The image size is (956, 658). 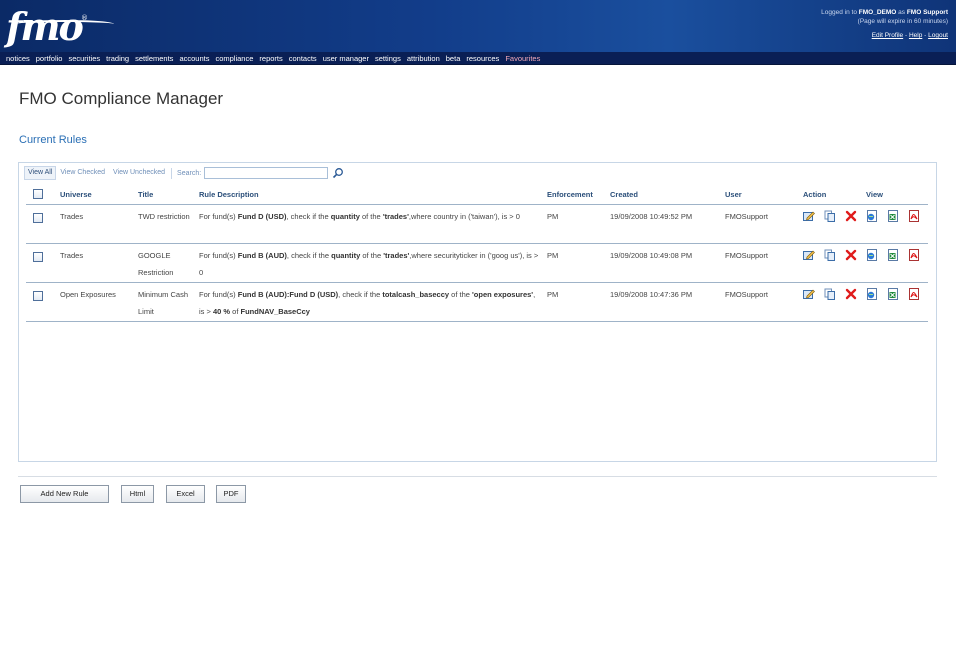 I want to click on header-title: Title, so click(x=164, y=195).